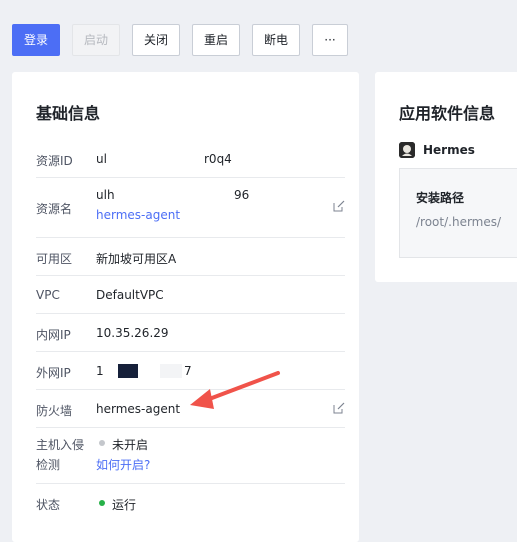  I want to click on install-path-box: 安装路径 /root/.hermes/, so click(458, 213).